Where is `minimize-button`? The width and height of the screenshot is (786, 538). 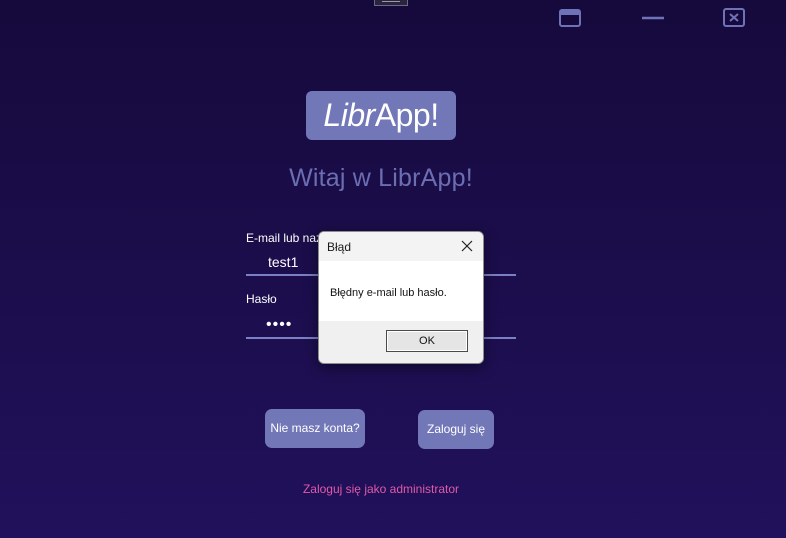
minimize-button is located at coordinates (653, 18).